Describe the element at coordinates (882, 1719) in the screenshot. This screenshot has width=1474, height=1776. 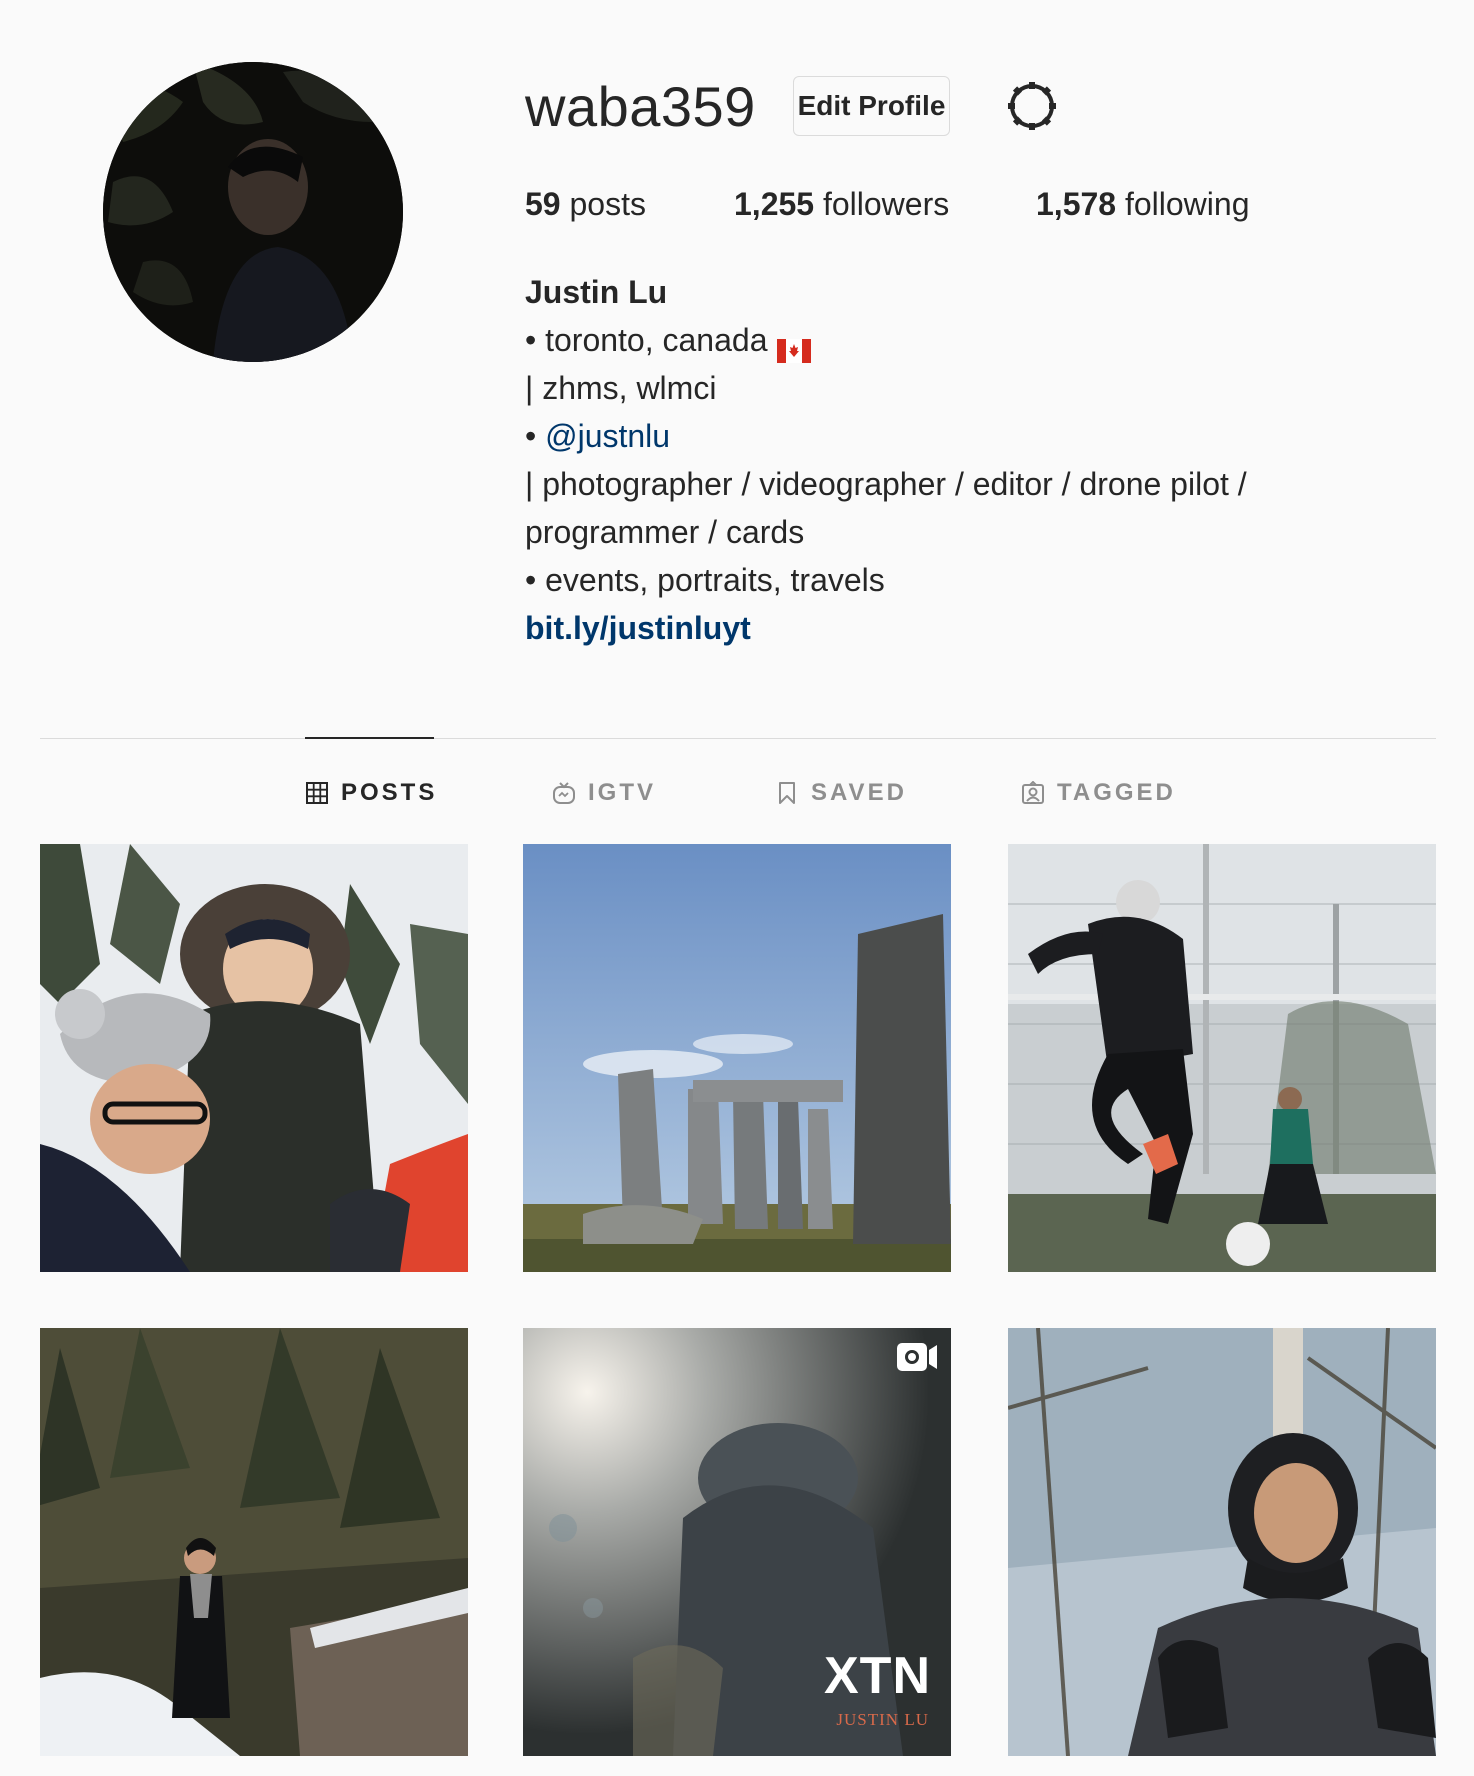
I see `video-overlay-subtitle: JUSTIN LU` at that location.